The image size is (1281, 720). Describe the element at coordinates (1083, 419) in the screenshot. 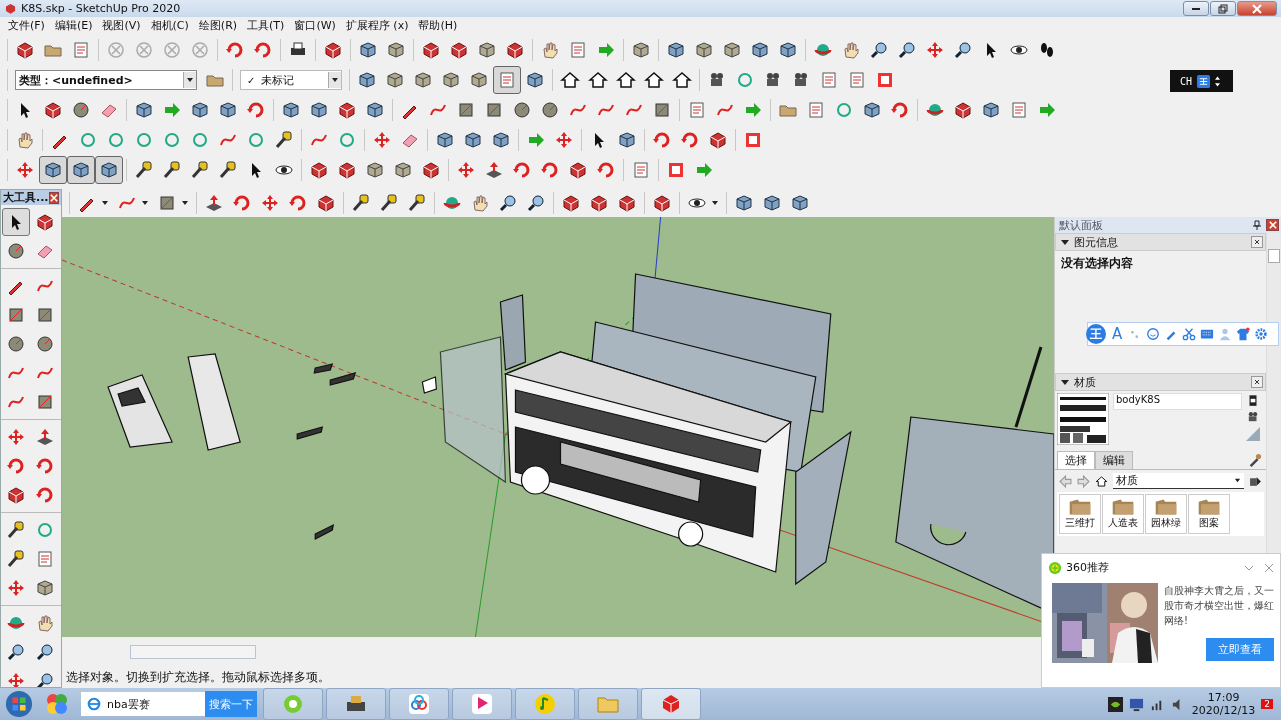

I see `material-thumbnail` at that location.